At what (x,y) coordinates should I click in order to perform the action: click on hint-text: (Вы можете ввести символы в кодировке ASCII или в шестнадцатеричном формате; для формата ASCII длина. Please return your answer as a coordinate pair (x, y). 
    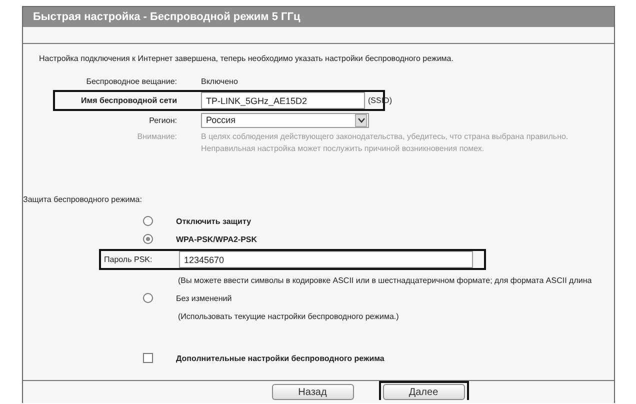
    Looking at the image, I should click on (385, 280).